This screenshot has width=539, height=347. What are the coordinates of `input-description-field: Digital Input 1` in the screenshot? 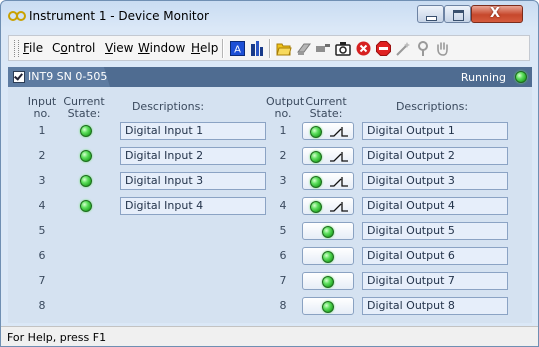 It's located at (193, 131).